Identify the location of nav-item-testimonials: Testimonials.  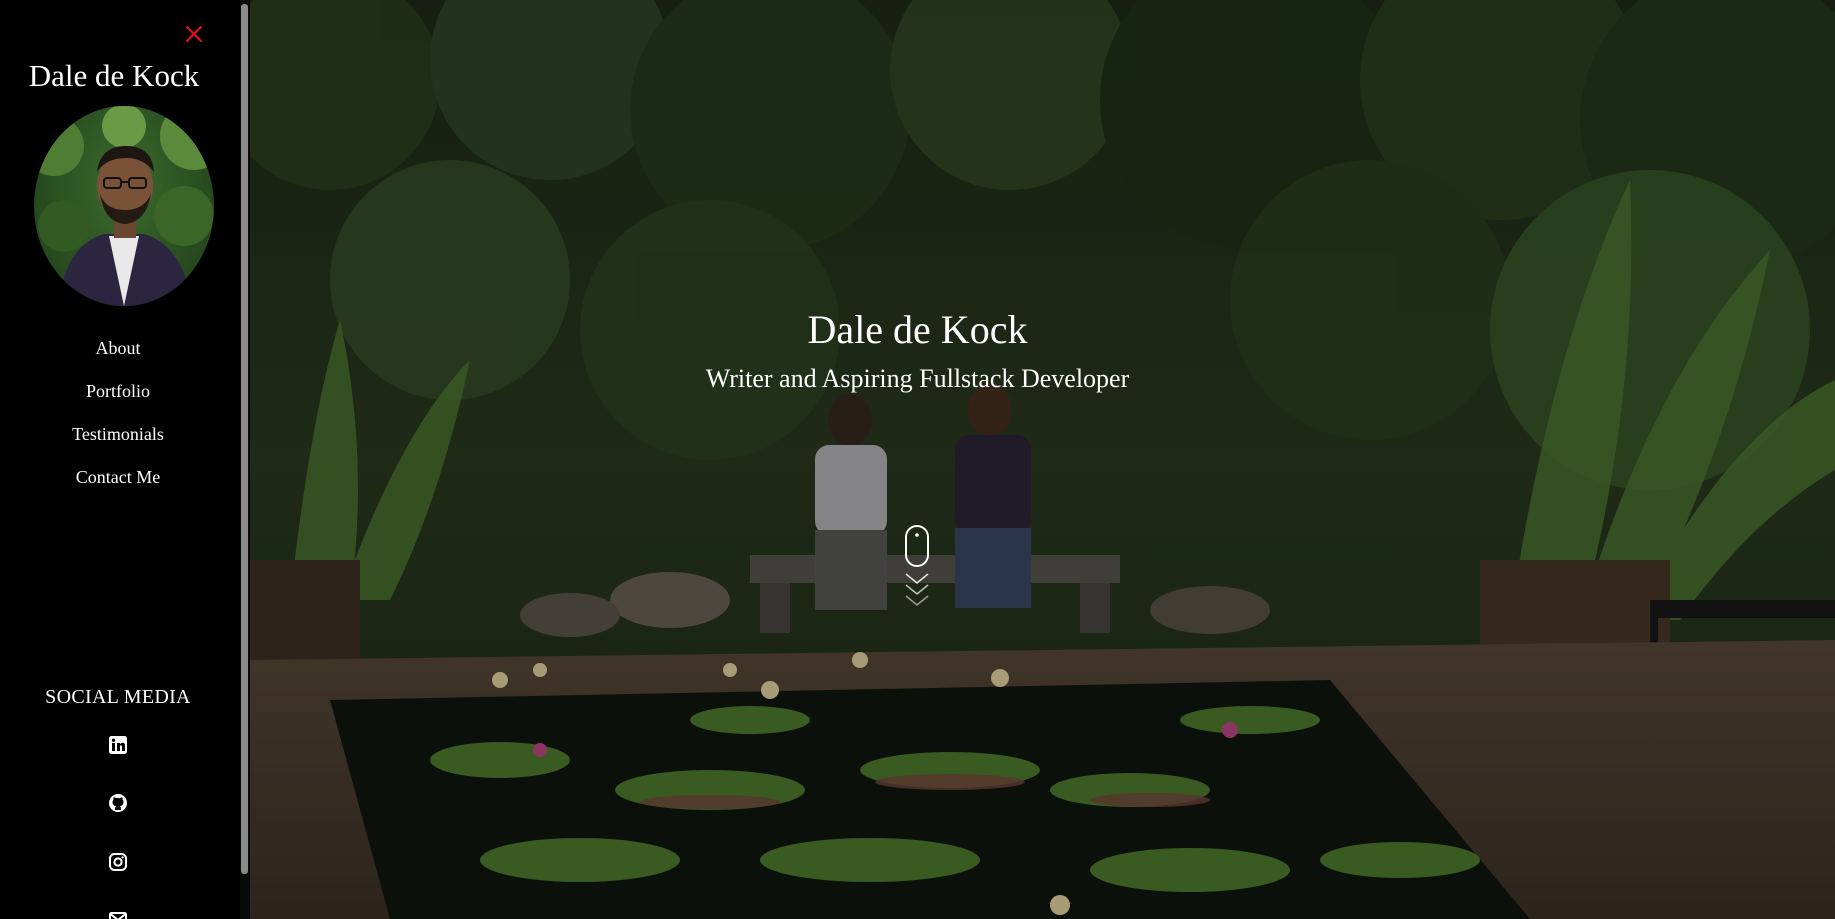
(118, 439).